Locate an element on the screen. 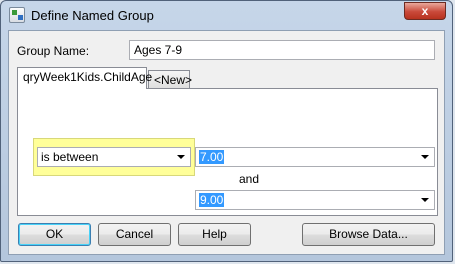 Image resolution: width=455 pixels, height=264 pixels. operator-dropdown: is between is located at coordinates (114, 157).